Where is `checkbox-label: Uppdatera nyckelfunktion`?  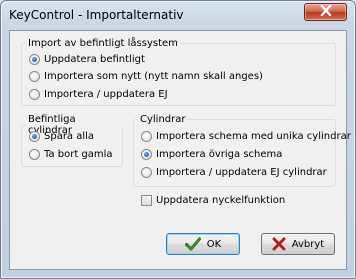
checkbox-label: Uppdatera nyckelfunktion is located at coordinates (221, 200).